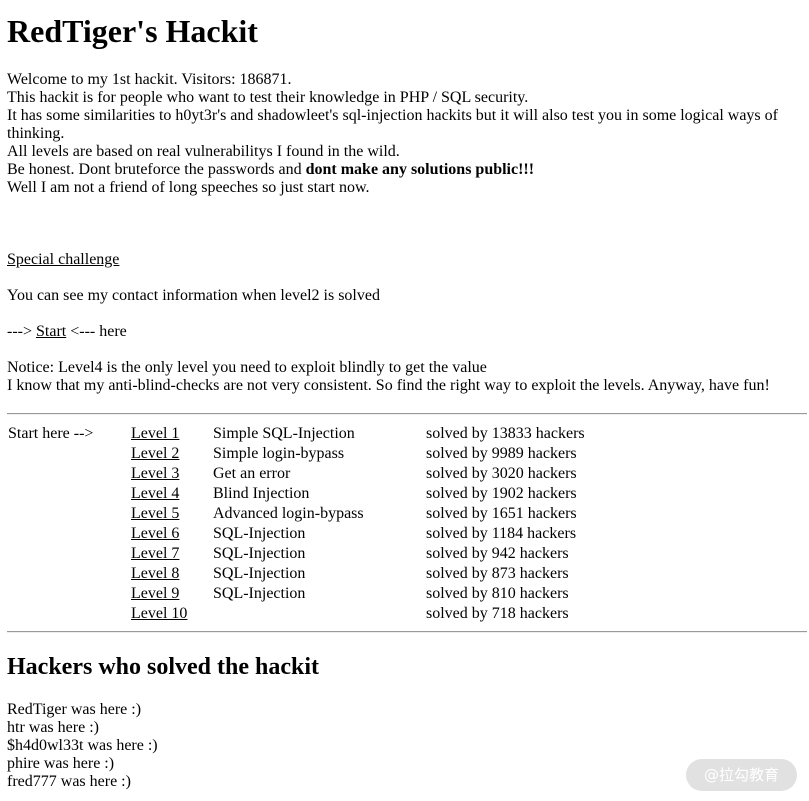 This screenshot has height=801, width=809. Describe the element at coordinates (501, 473) in the screenshot. I see `level-solved-count: solved by 3020 hackers` at that location.